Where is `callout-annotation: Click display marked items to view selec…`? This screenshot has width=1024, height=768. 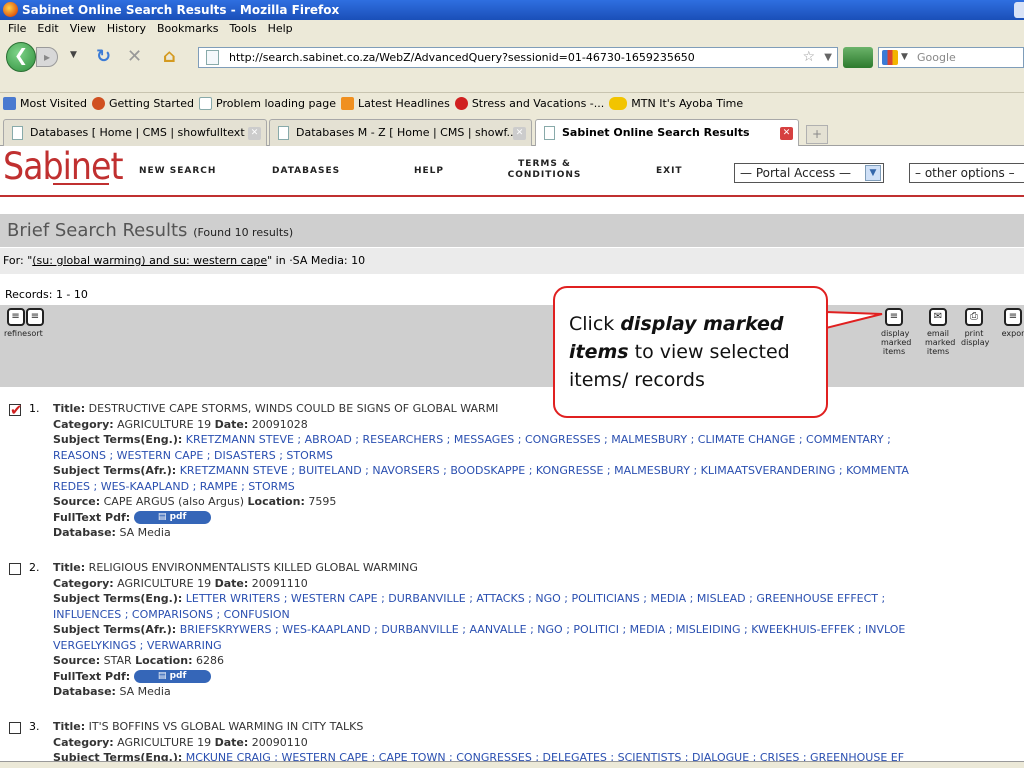
callout-annotation: Click display marked items to view selec… is located at coordinates (690, 352).